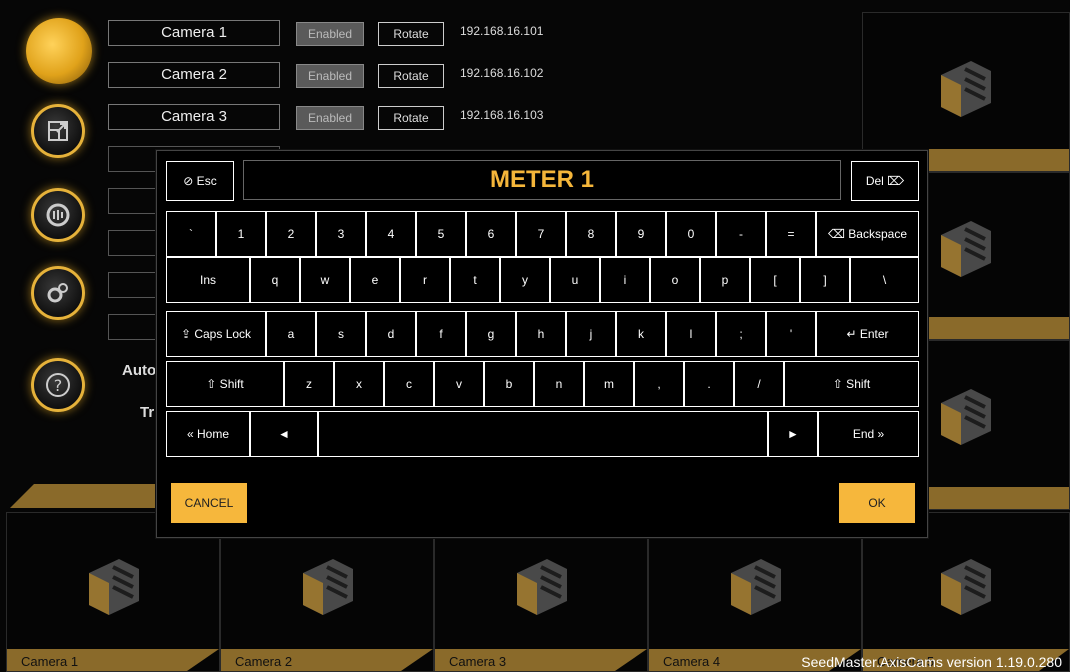 This screenshot has width=1070, height=672. I want to click on app-logo, so click(59, 51).